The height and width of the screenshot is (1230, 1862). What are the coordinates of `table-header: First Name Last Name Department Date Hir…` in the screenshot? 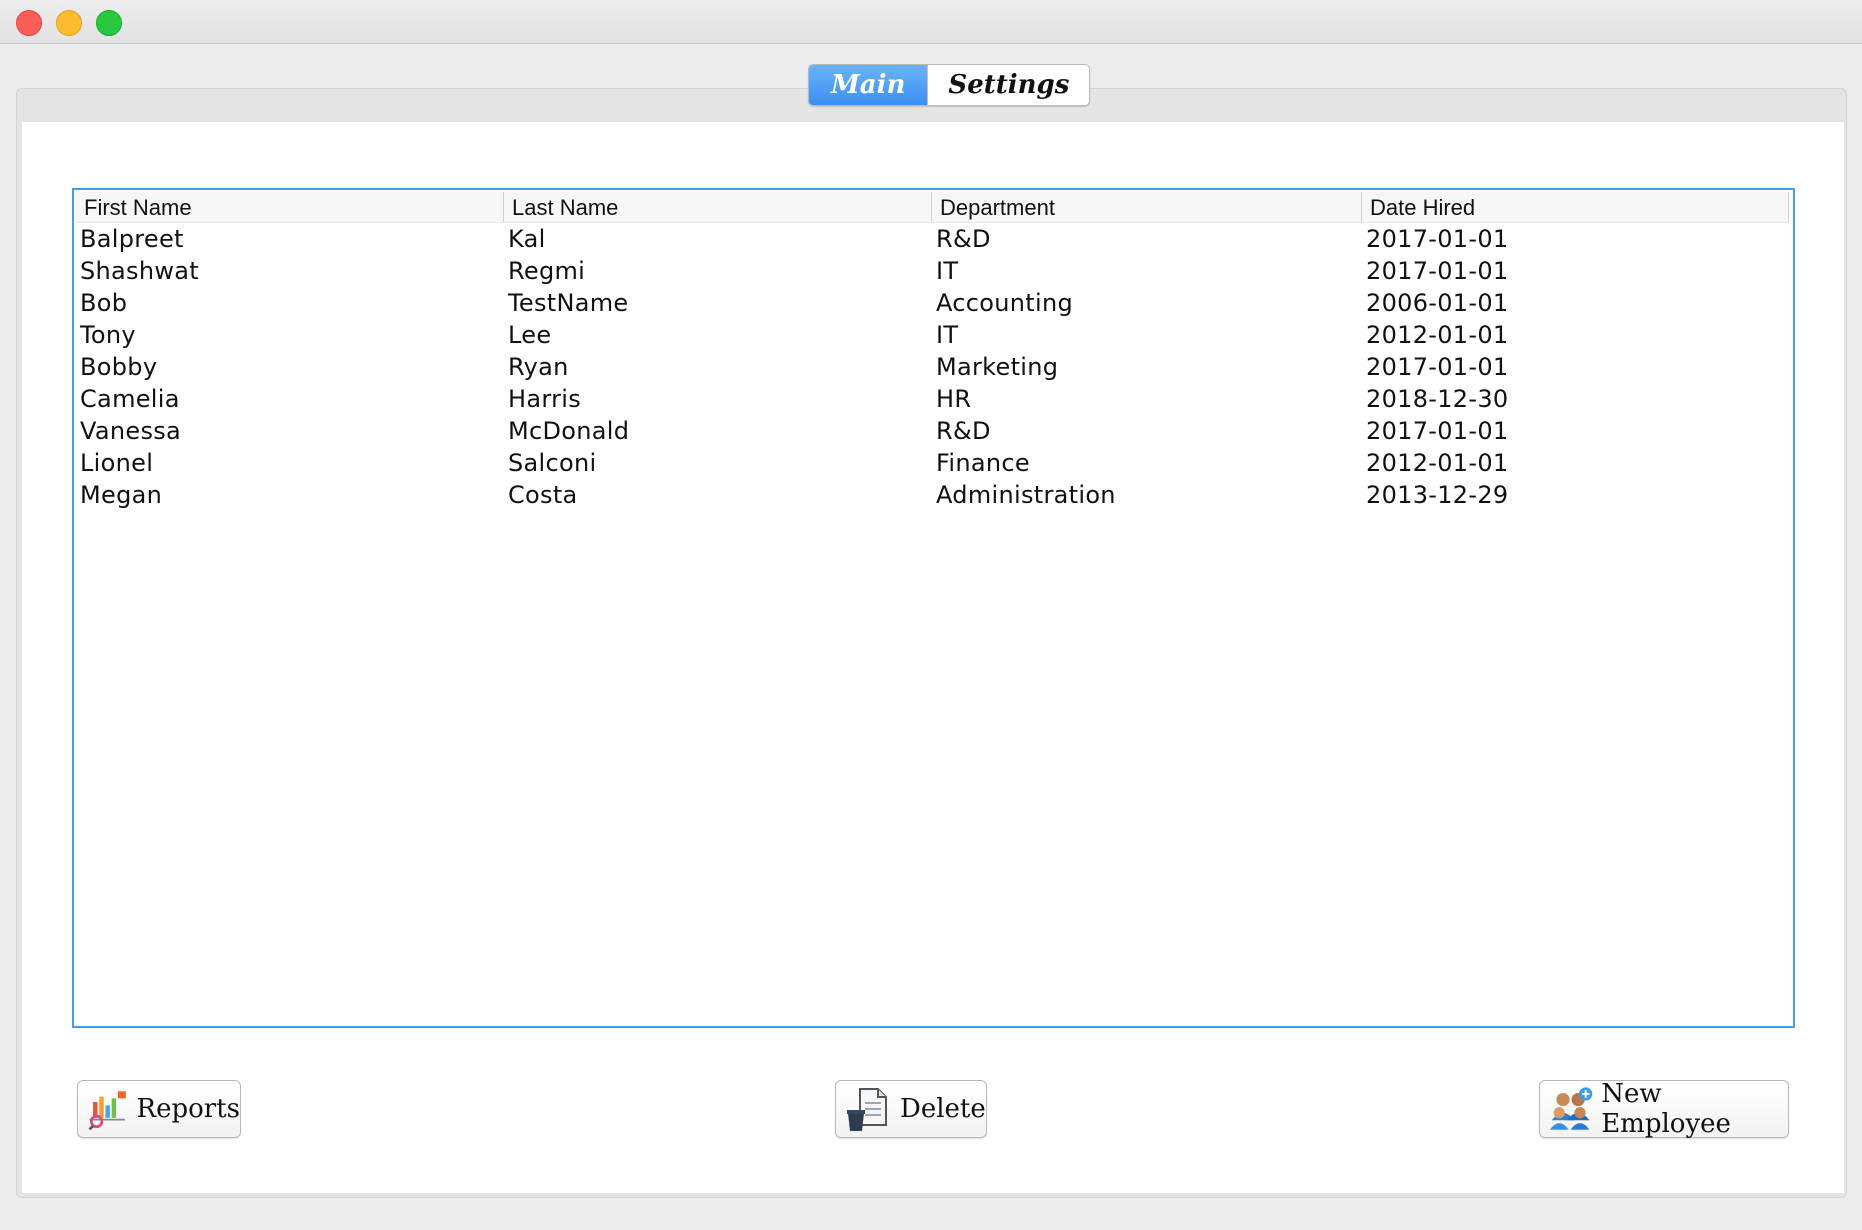 It's located at (932, 207).